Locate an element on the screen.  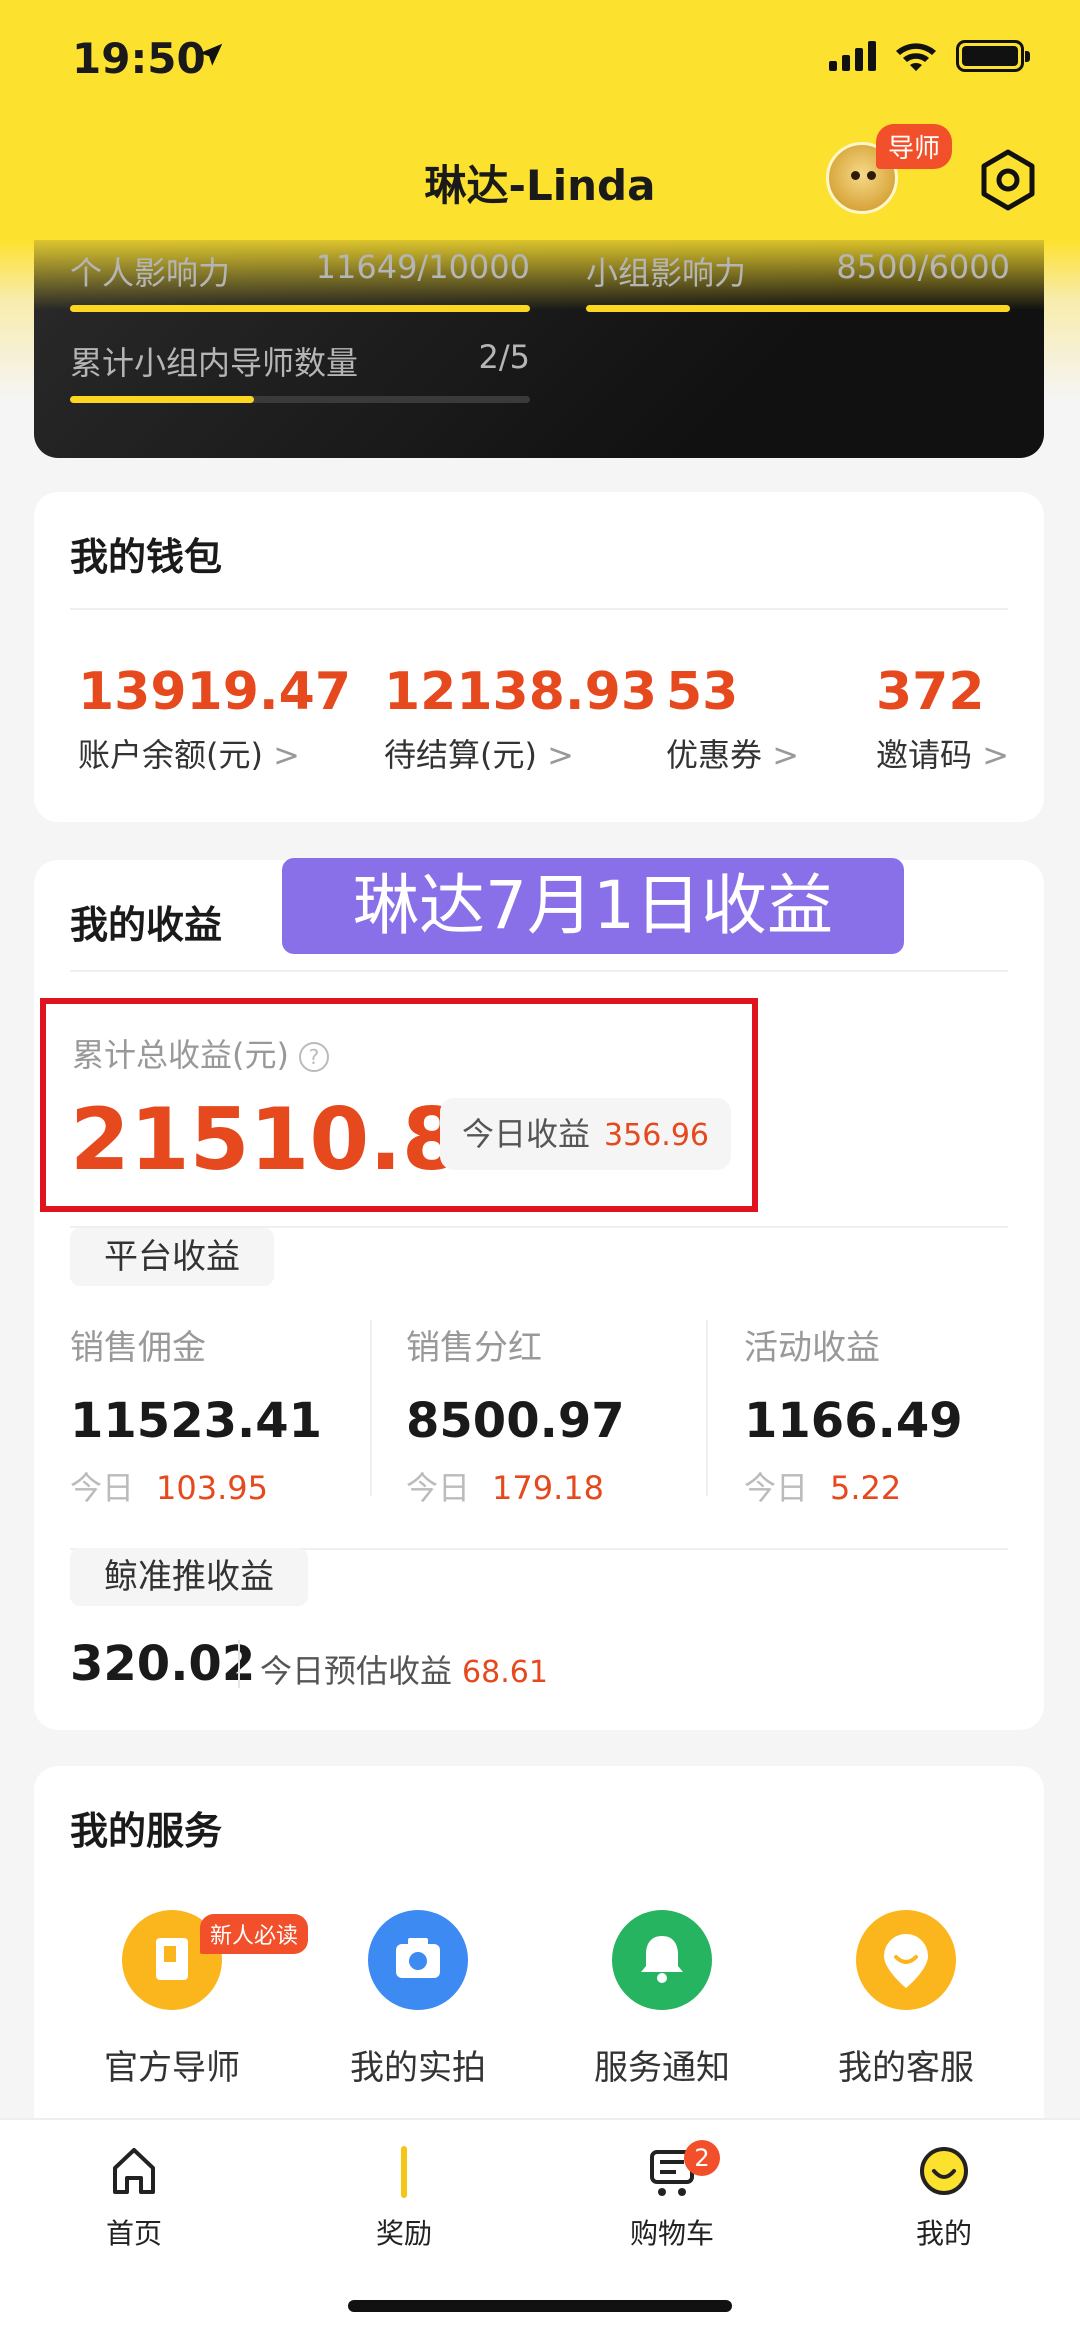
wallet-balance-value: 13919.47 is located at coordinates (215, 692).